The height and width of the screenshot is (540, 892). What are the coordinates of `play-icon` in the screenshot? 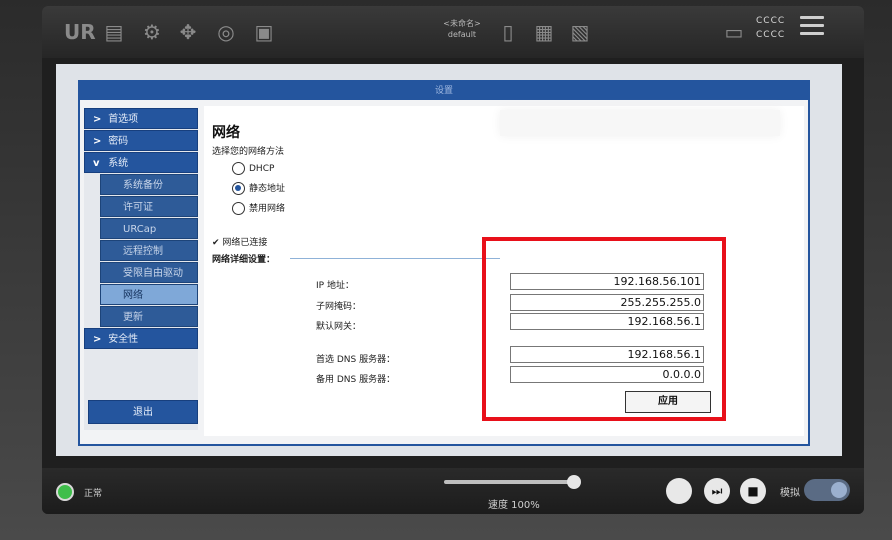 It's located at (679, 491).